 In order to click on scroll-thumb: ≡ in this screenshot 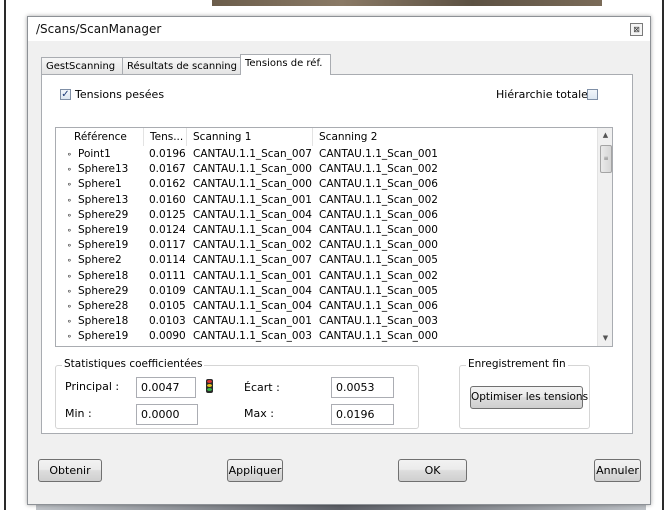, I will do `click(606, 159)`.